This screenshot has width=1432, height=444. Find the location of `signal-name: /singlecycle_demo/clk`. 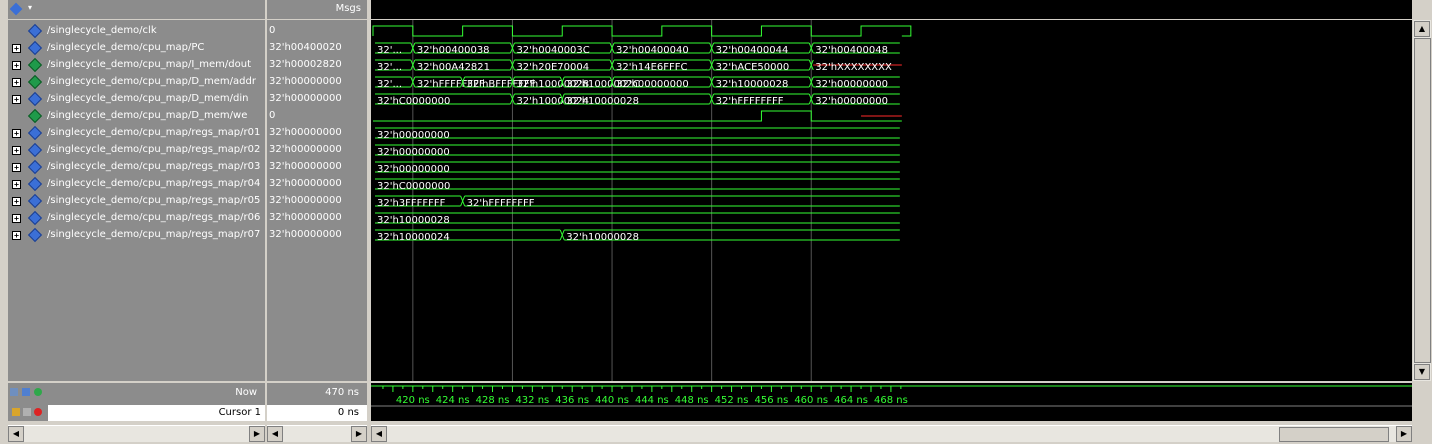

signal-name: /singlecycle_demo/clk is located at coordinates (102, 30).